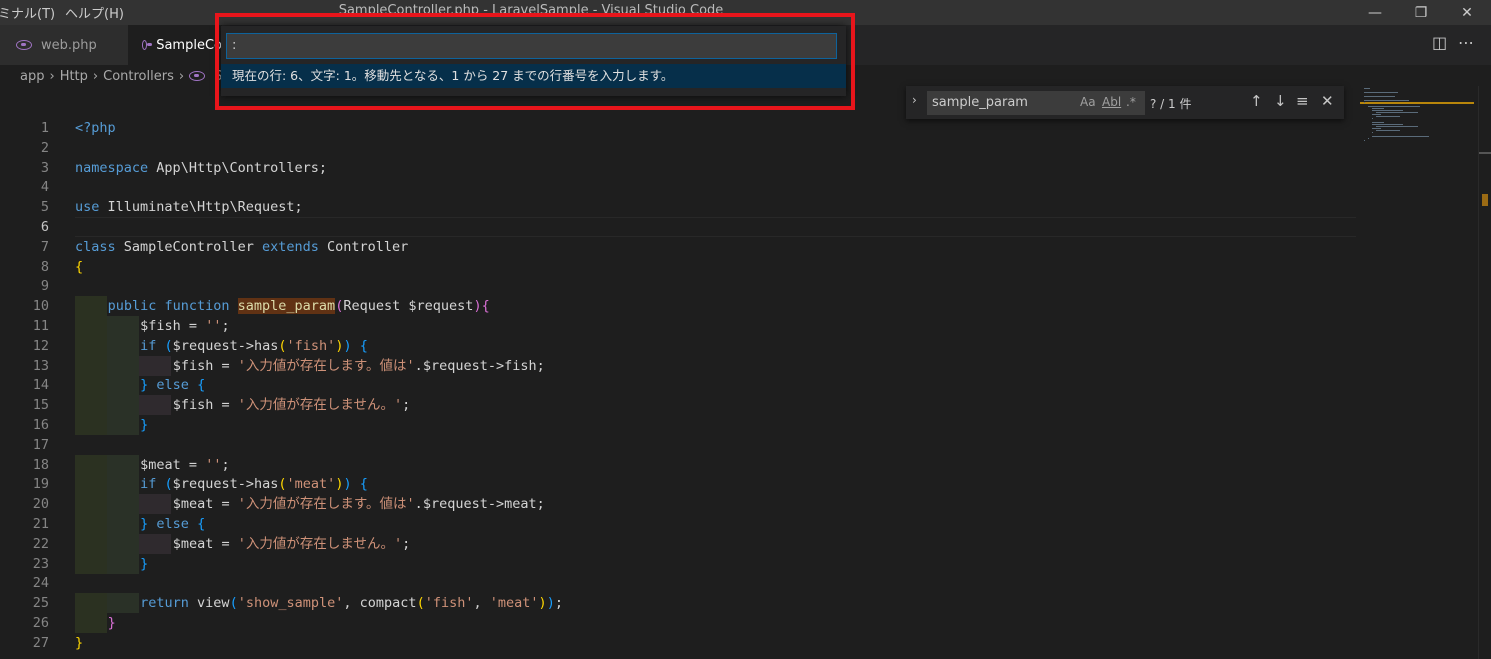 The height and width of the screenshot is (659, 1491). What do you see at coordinates (980, 102) in the screenshot?
I see `find-input-value: sample_param` at bounding box center [980, 102].